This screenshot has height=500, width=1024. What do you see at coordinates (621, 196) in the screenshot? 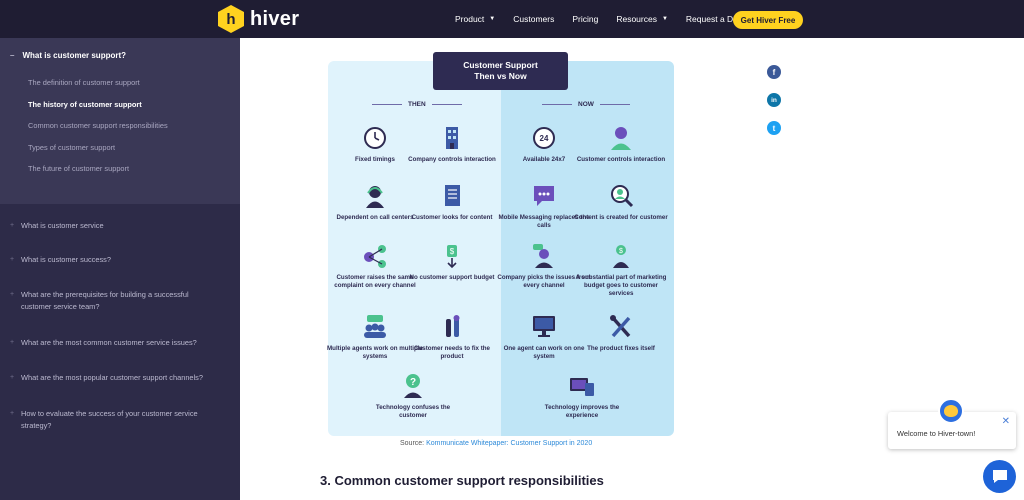
I see `magnifier-user-icon` at bounding box center [621, 196].